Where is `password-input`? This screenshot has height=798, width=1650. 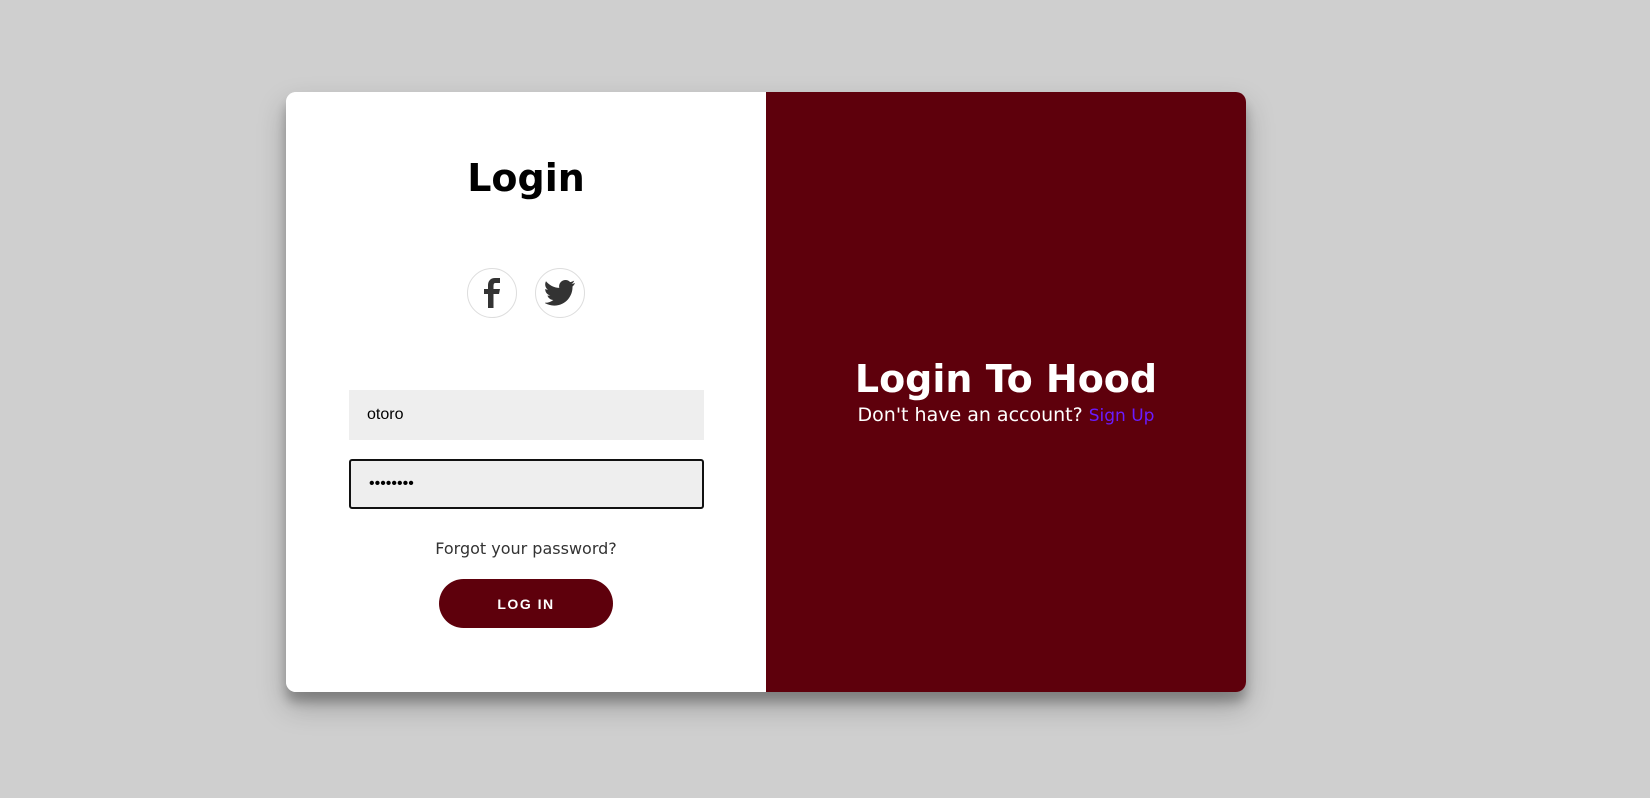
password-input is located at coordinates (526, 484).